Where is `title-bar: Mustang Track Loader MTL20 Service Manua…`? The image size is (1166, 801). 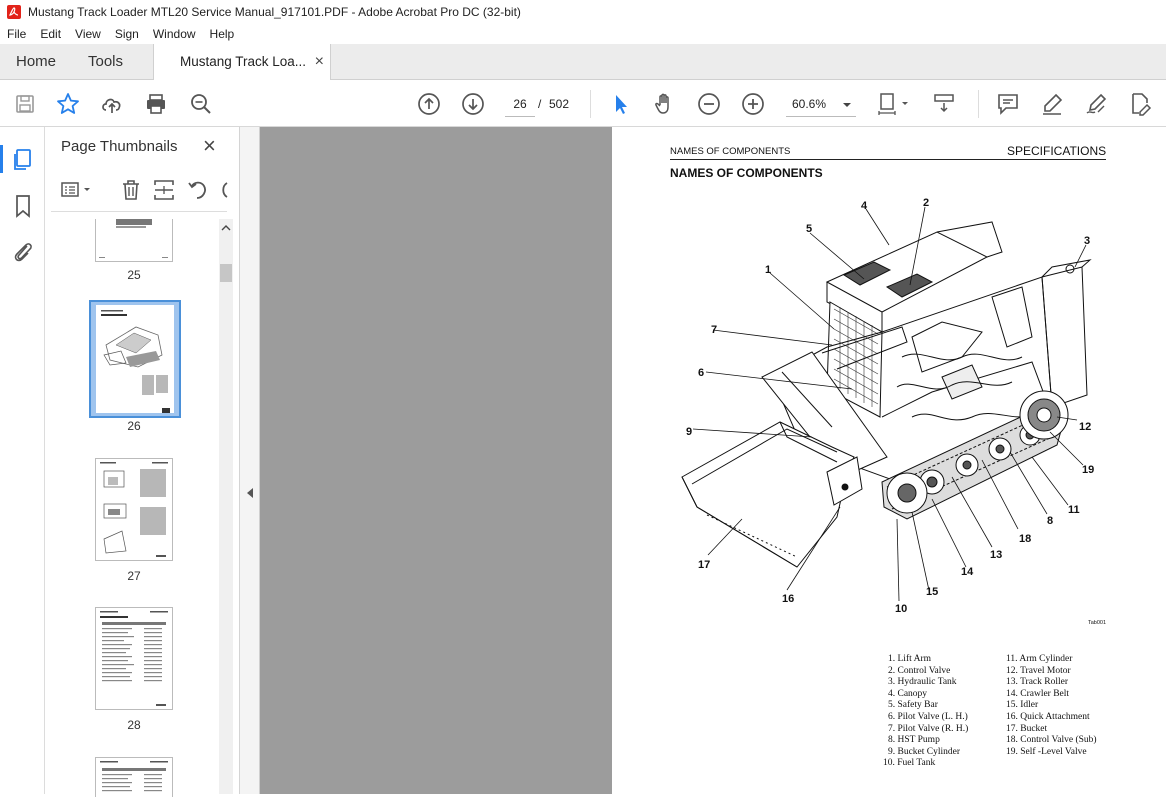
title-bar: Mustang Track Loader MTL20 Service Manua… is located at coordinates (583, 12).